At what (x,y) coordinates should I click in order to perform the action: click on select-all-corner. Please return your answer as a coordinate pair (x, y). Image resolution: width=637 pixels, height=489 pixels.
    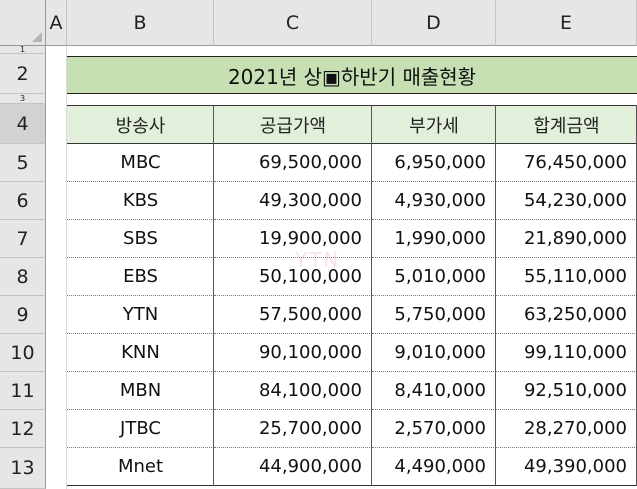
    Looking at the image, I should click on (23, 23).